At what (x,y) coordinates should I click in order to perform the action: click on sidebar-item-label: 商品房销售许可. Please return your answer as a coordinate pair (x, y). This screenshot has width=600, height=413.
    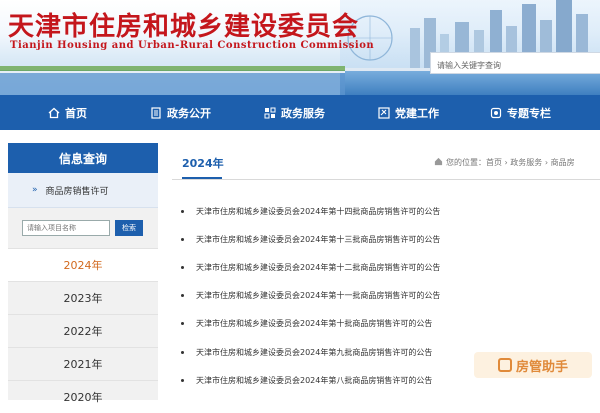
    Looking at the image, I should click on (77, 191).